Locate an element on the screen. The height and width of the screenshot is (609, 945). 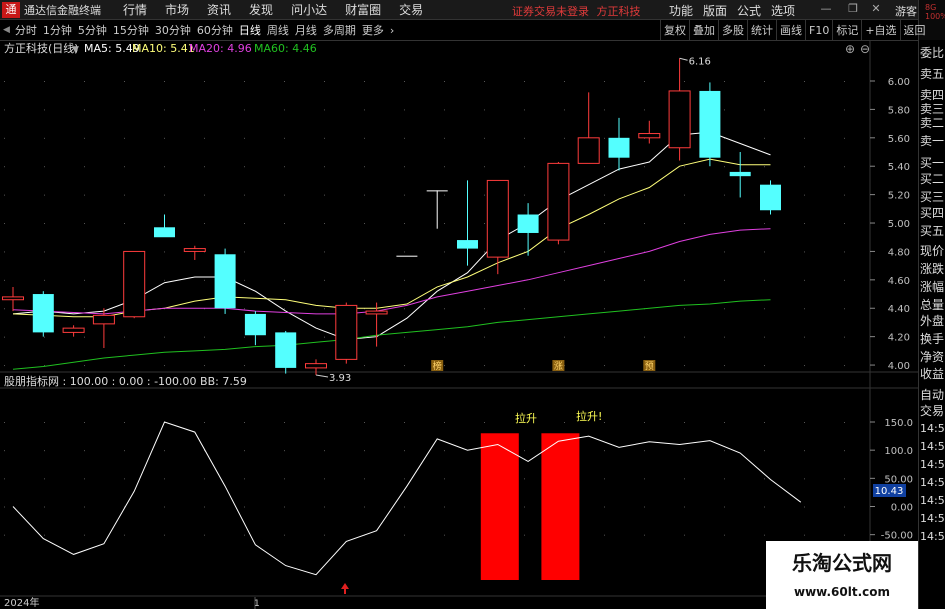
restore-icon: ❐ is located at coordinates (853, 9).